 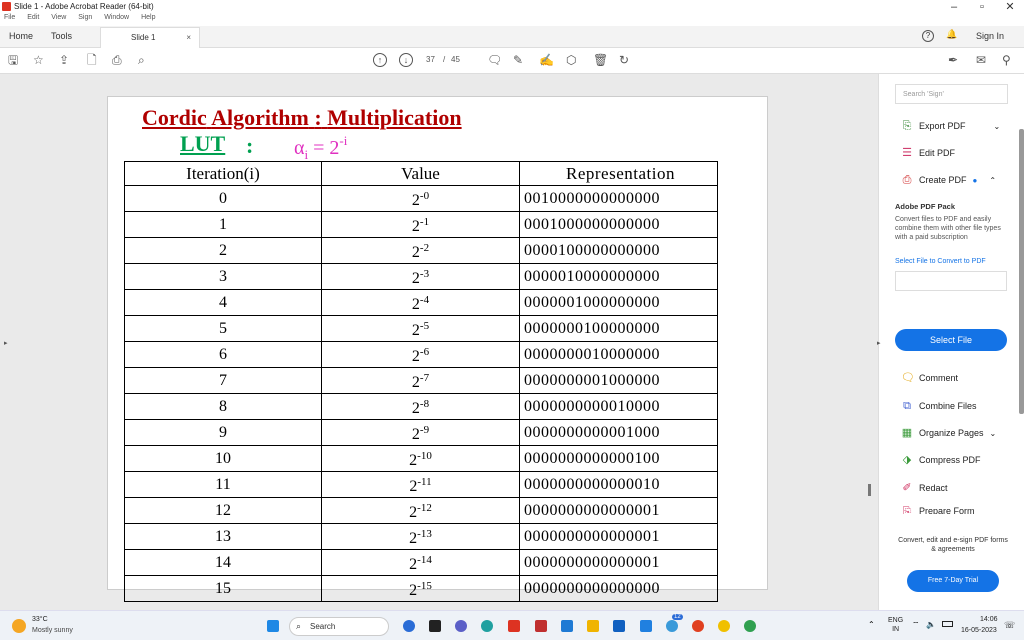 What do you see at coordinates (1021, 271) in the screenshot?
I see `pane-scrollbar` at bounding box center [1021, 271].